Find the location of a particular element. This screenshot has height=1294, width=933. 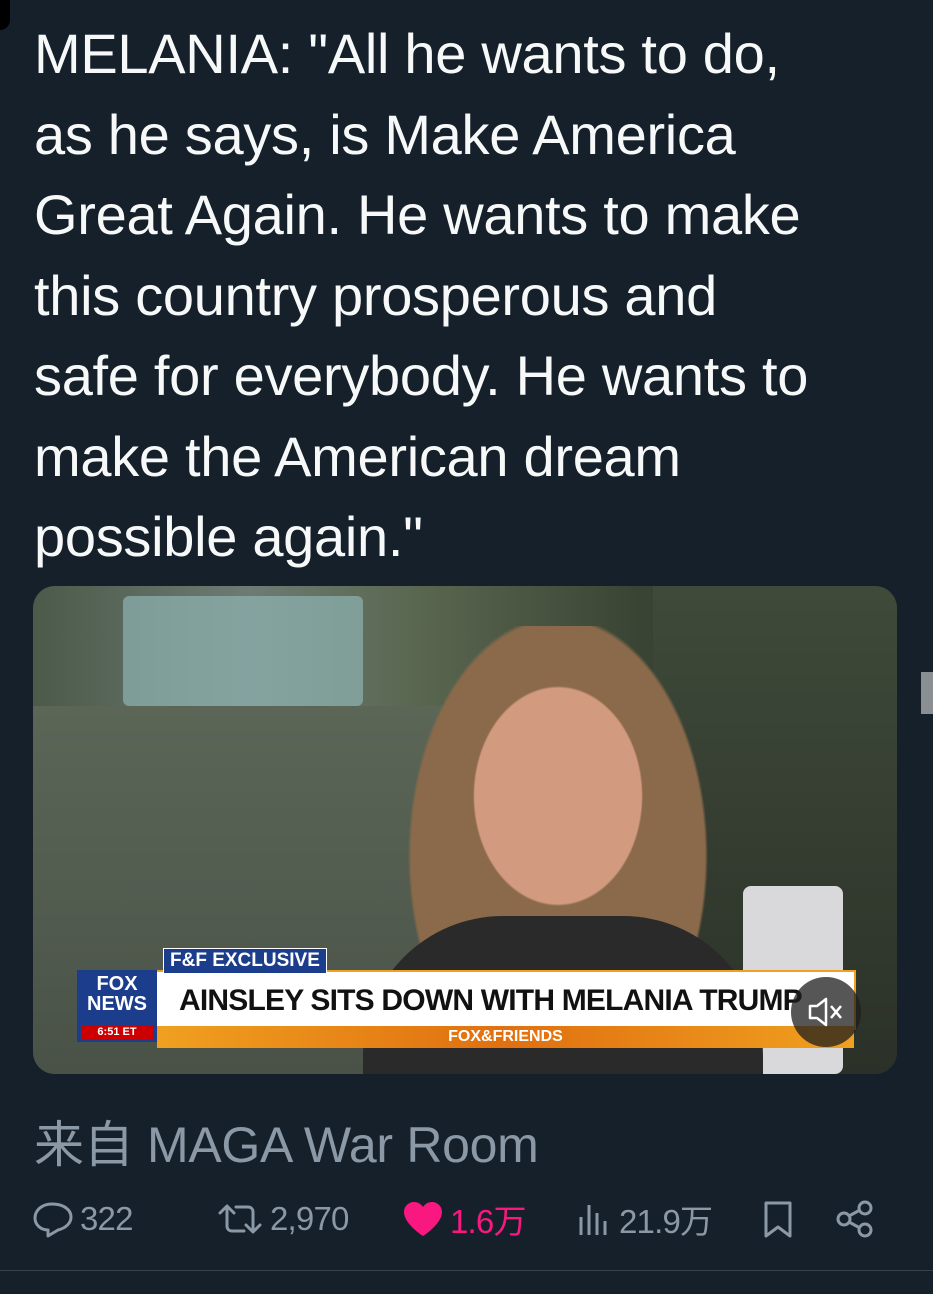

speaker-muted-icon is located at coordinates (825, 1012).